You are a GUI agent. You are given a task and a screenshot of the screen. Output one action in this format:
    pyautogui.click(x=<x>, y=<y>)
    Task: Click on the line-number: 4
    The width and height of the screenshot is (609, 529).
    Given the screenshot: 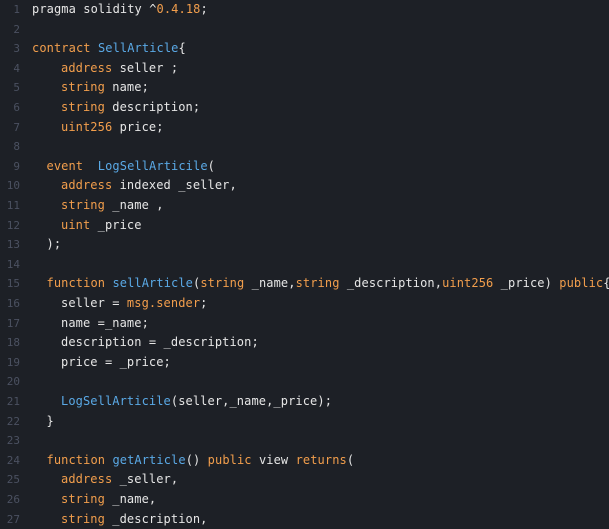 What is the action you would take?
    pyautogui.click(x=10, y=69)
    